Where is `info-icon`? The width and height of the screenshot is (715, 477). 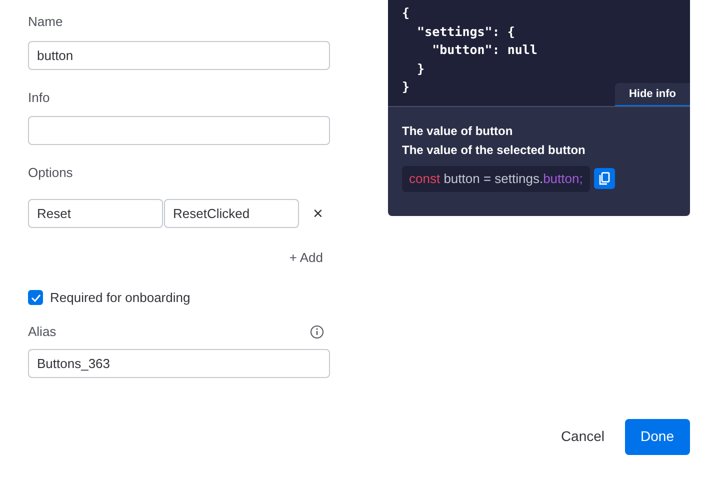
info-icon is located at coordinates (317, 331).